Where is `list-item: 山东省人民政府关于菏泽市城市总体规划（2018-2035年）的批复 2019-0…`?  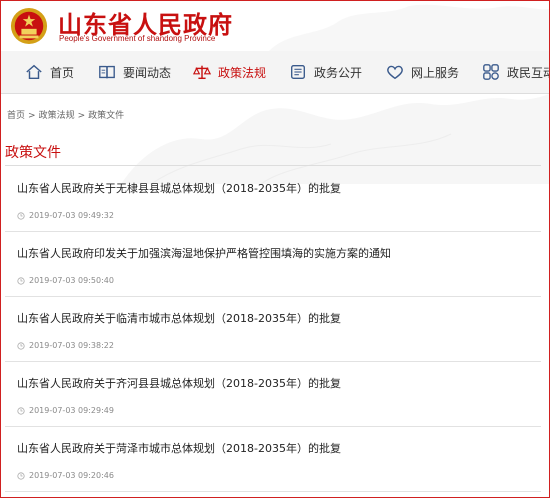
list-item: 山东省人民政府关于菏泽市城市总体规划（2018-2035年）的批复 2019-0… is located at coordinates (273, 459).